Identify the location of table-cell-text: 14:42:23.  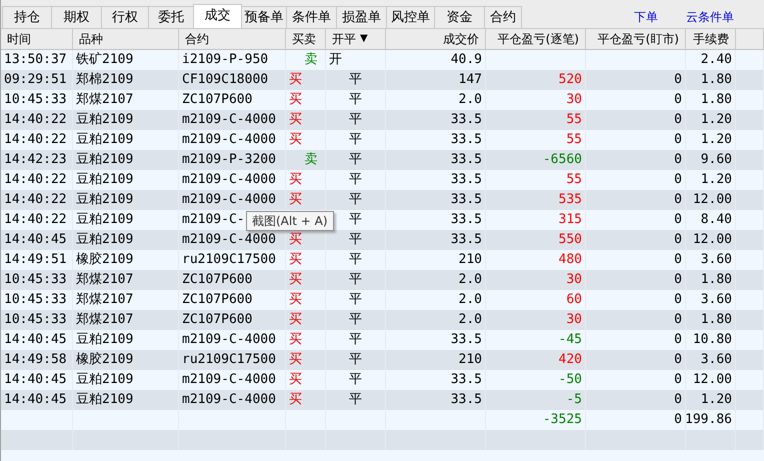
(35, 160).